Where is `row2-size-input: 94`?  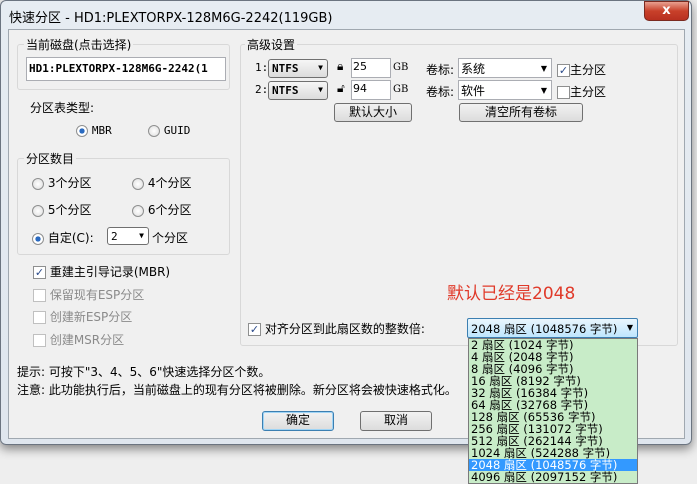
row2-size-input: 94 is located at coordinates (371, 90).